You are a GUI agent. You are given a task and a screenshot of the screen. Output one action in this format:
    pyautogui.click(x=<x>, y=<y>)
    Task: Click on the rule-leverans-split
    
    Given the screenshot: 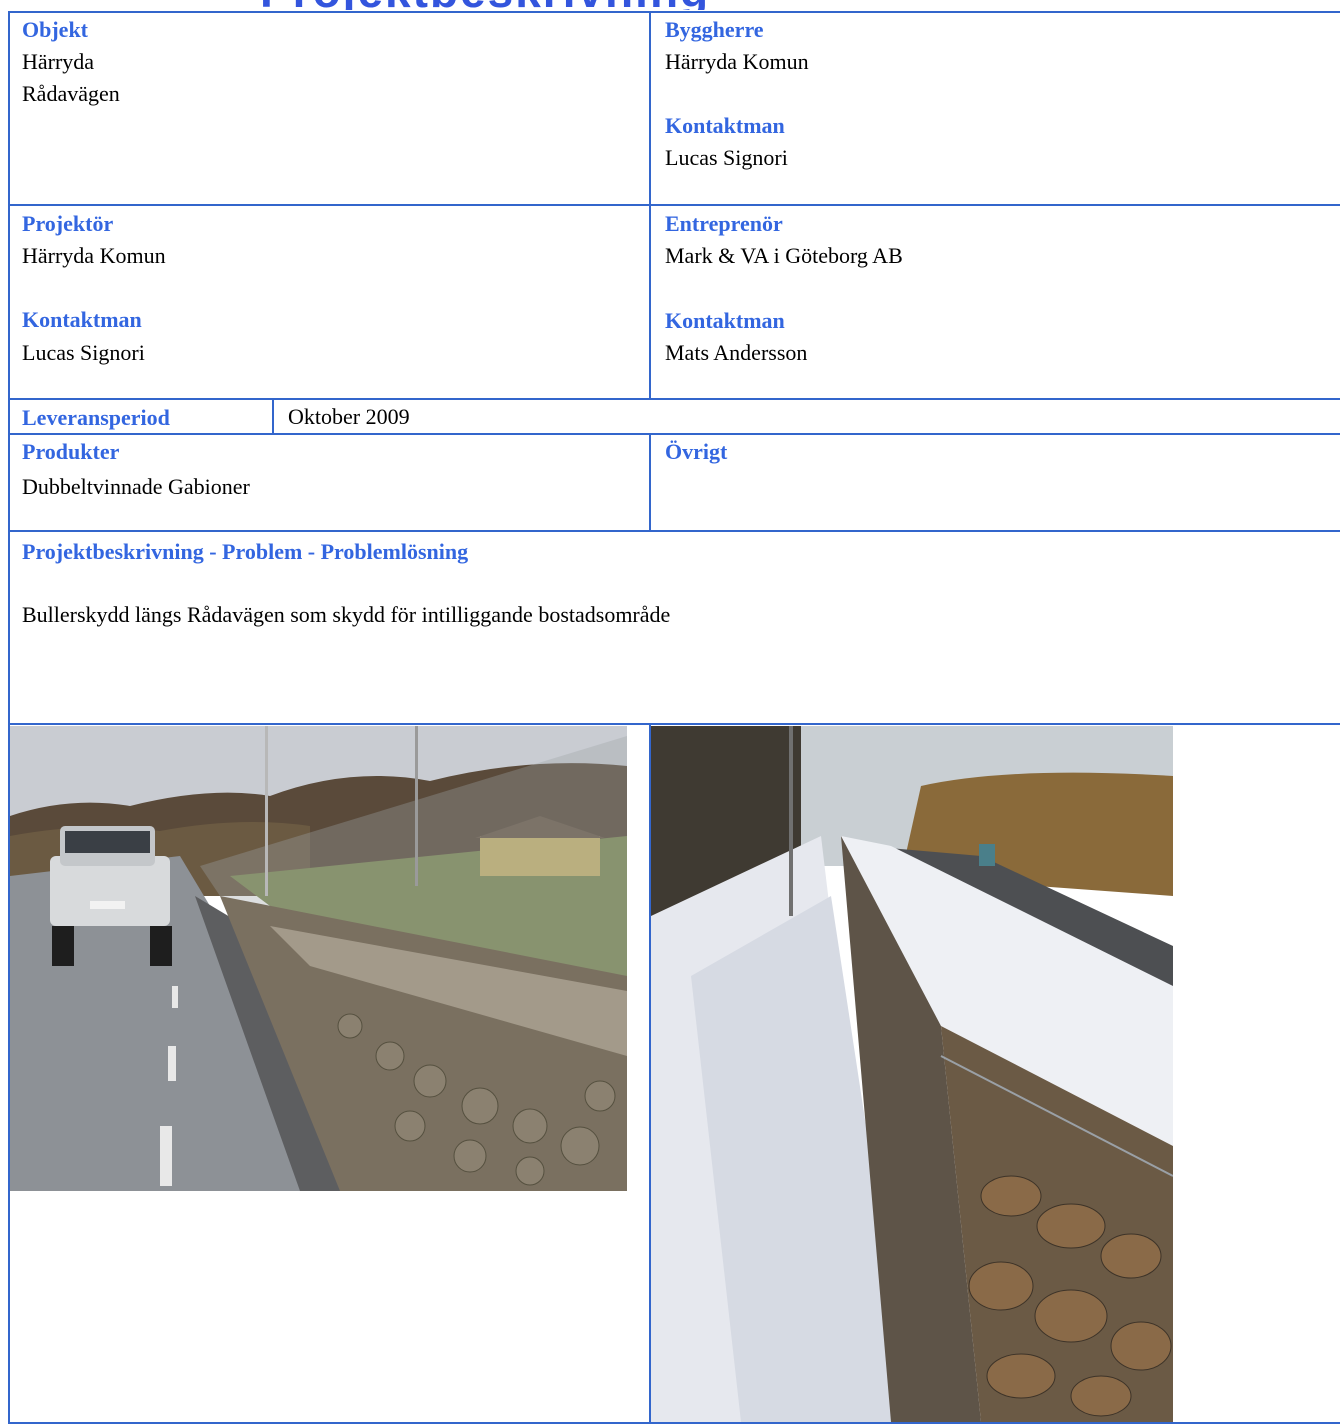 What is the action you would take?
    pyautogui.click(x=273, y=415)
    